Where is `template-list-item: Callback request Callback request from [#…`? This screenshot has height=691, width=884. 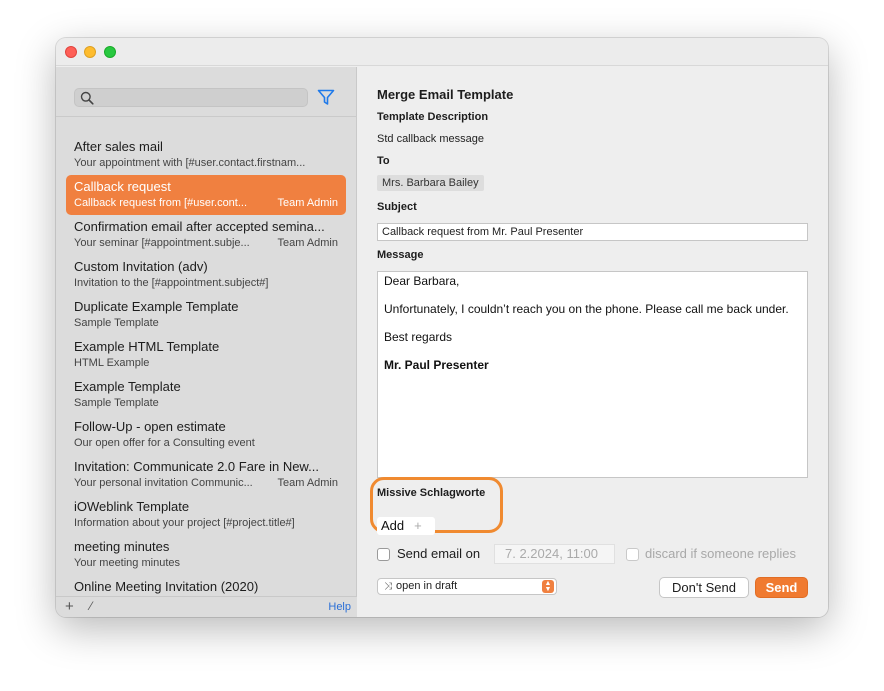 template-list-item: Callback request Callback request from [#… is located at coordinates (206, 195).